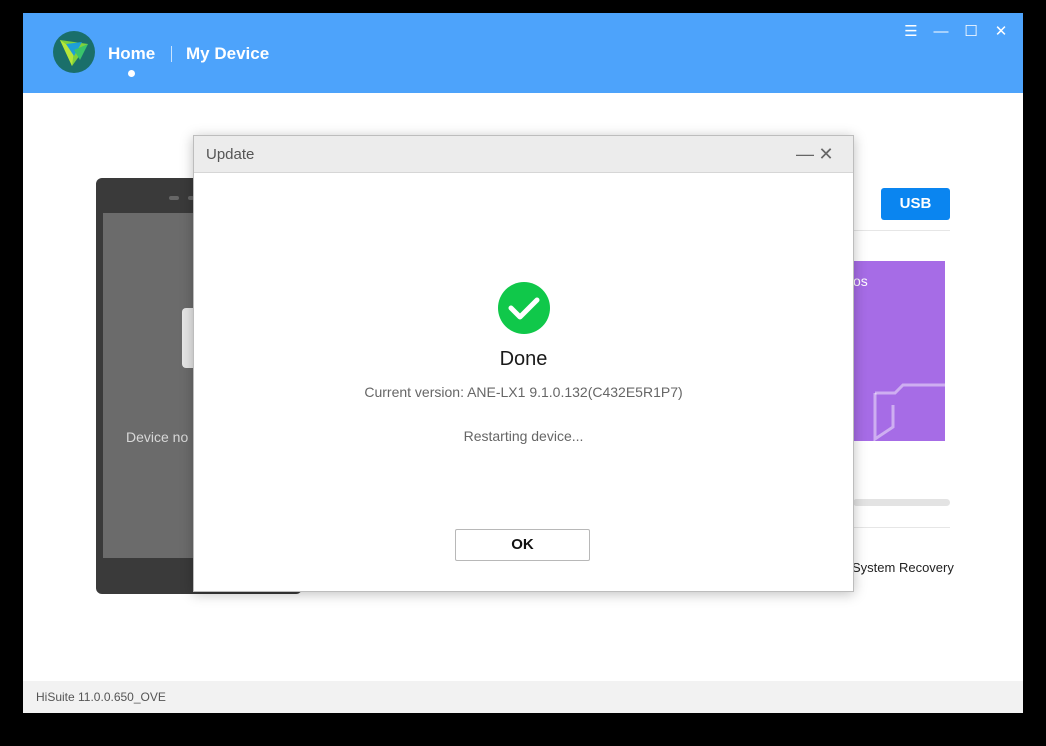 The width and height of the screenshot is (1046, 746). What do you see at coordinates (860, 281) in the screenshot?
I see `feature-card-label: os` at bounding box center [860, 281].